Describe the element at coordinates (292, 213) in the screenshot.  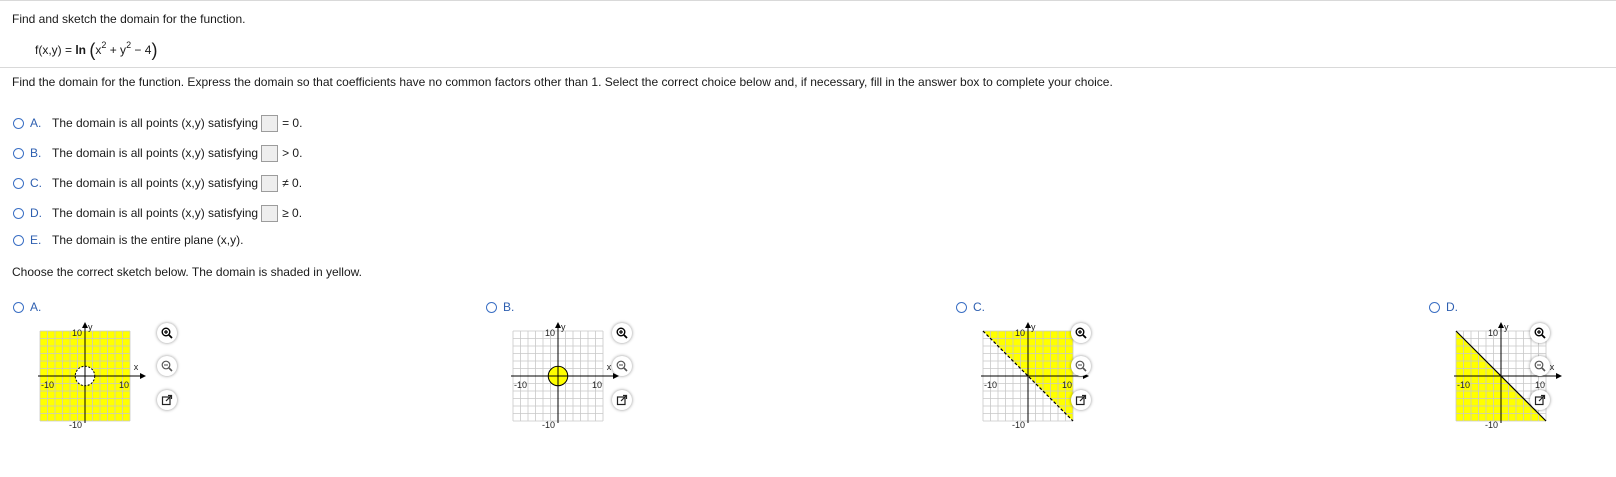
I see `choice-relation: ≥ 0.` at that location.